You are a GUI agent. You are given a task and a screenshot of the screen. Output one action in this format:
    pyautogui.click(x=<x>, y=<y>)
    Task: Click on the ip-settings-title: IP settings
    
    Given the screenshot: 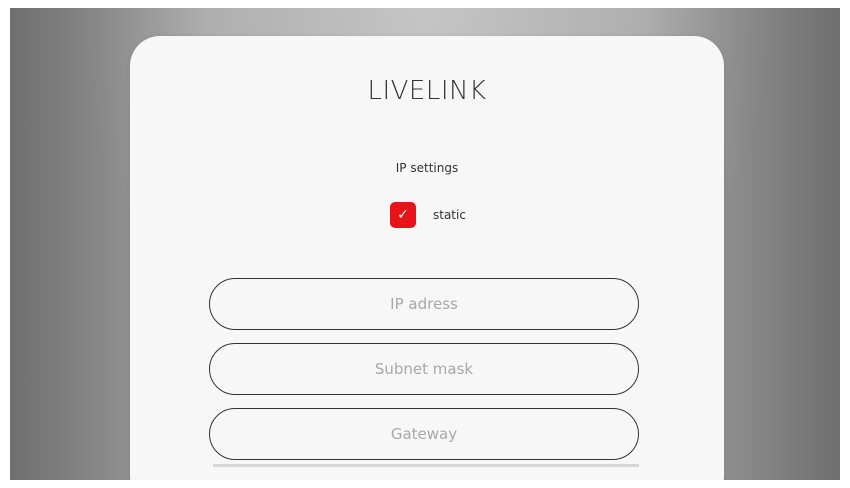 What is the action you would take?
    pyautogui.click(x=427, y=168)
    